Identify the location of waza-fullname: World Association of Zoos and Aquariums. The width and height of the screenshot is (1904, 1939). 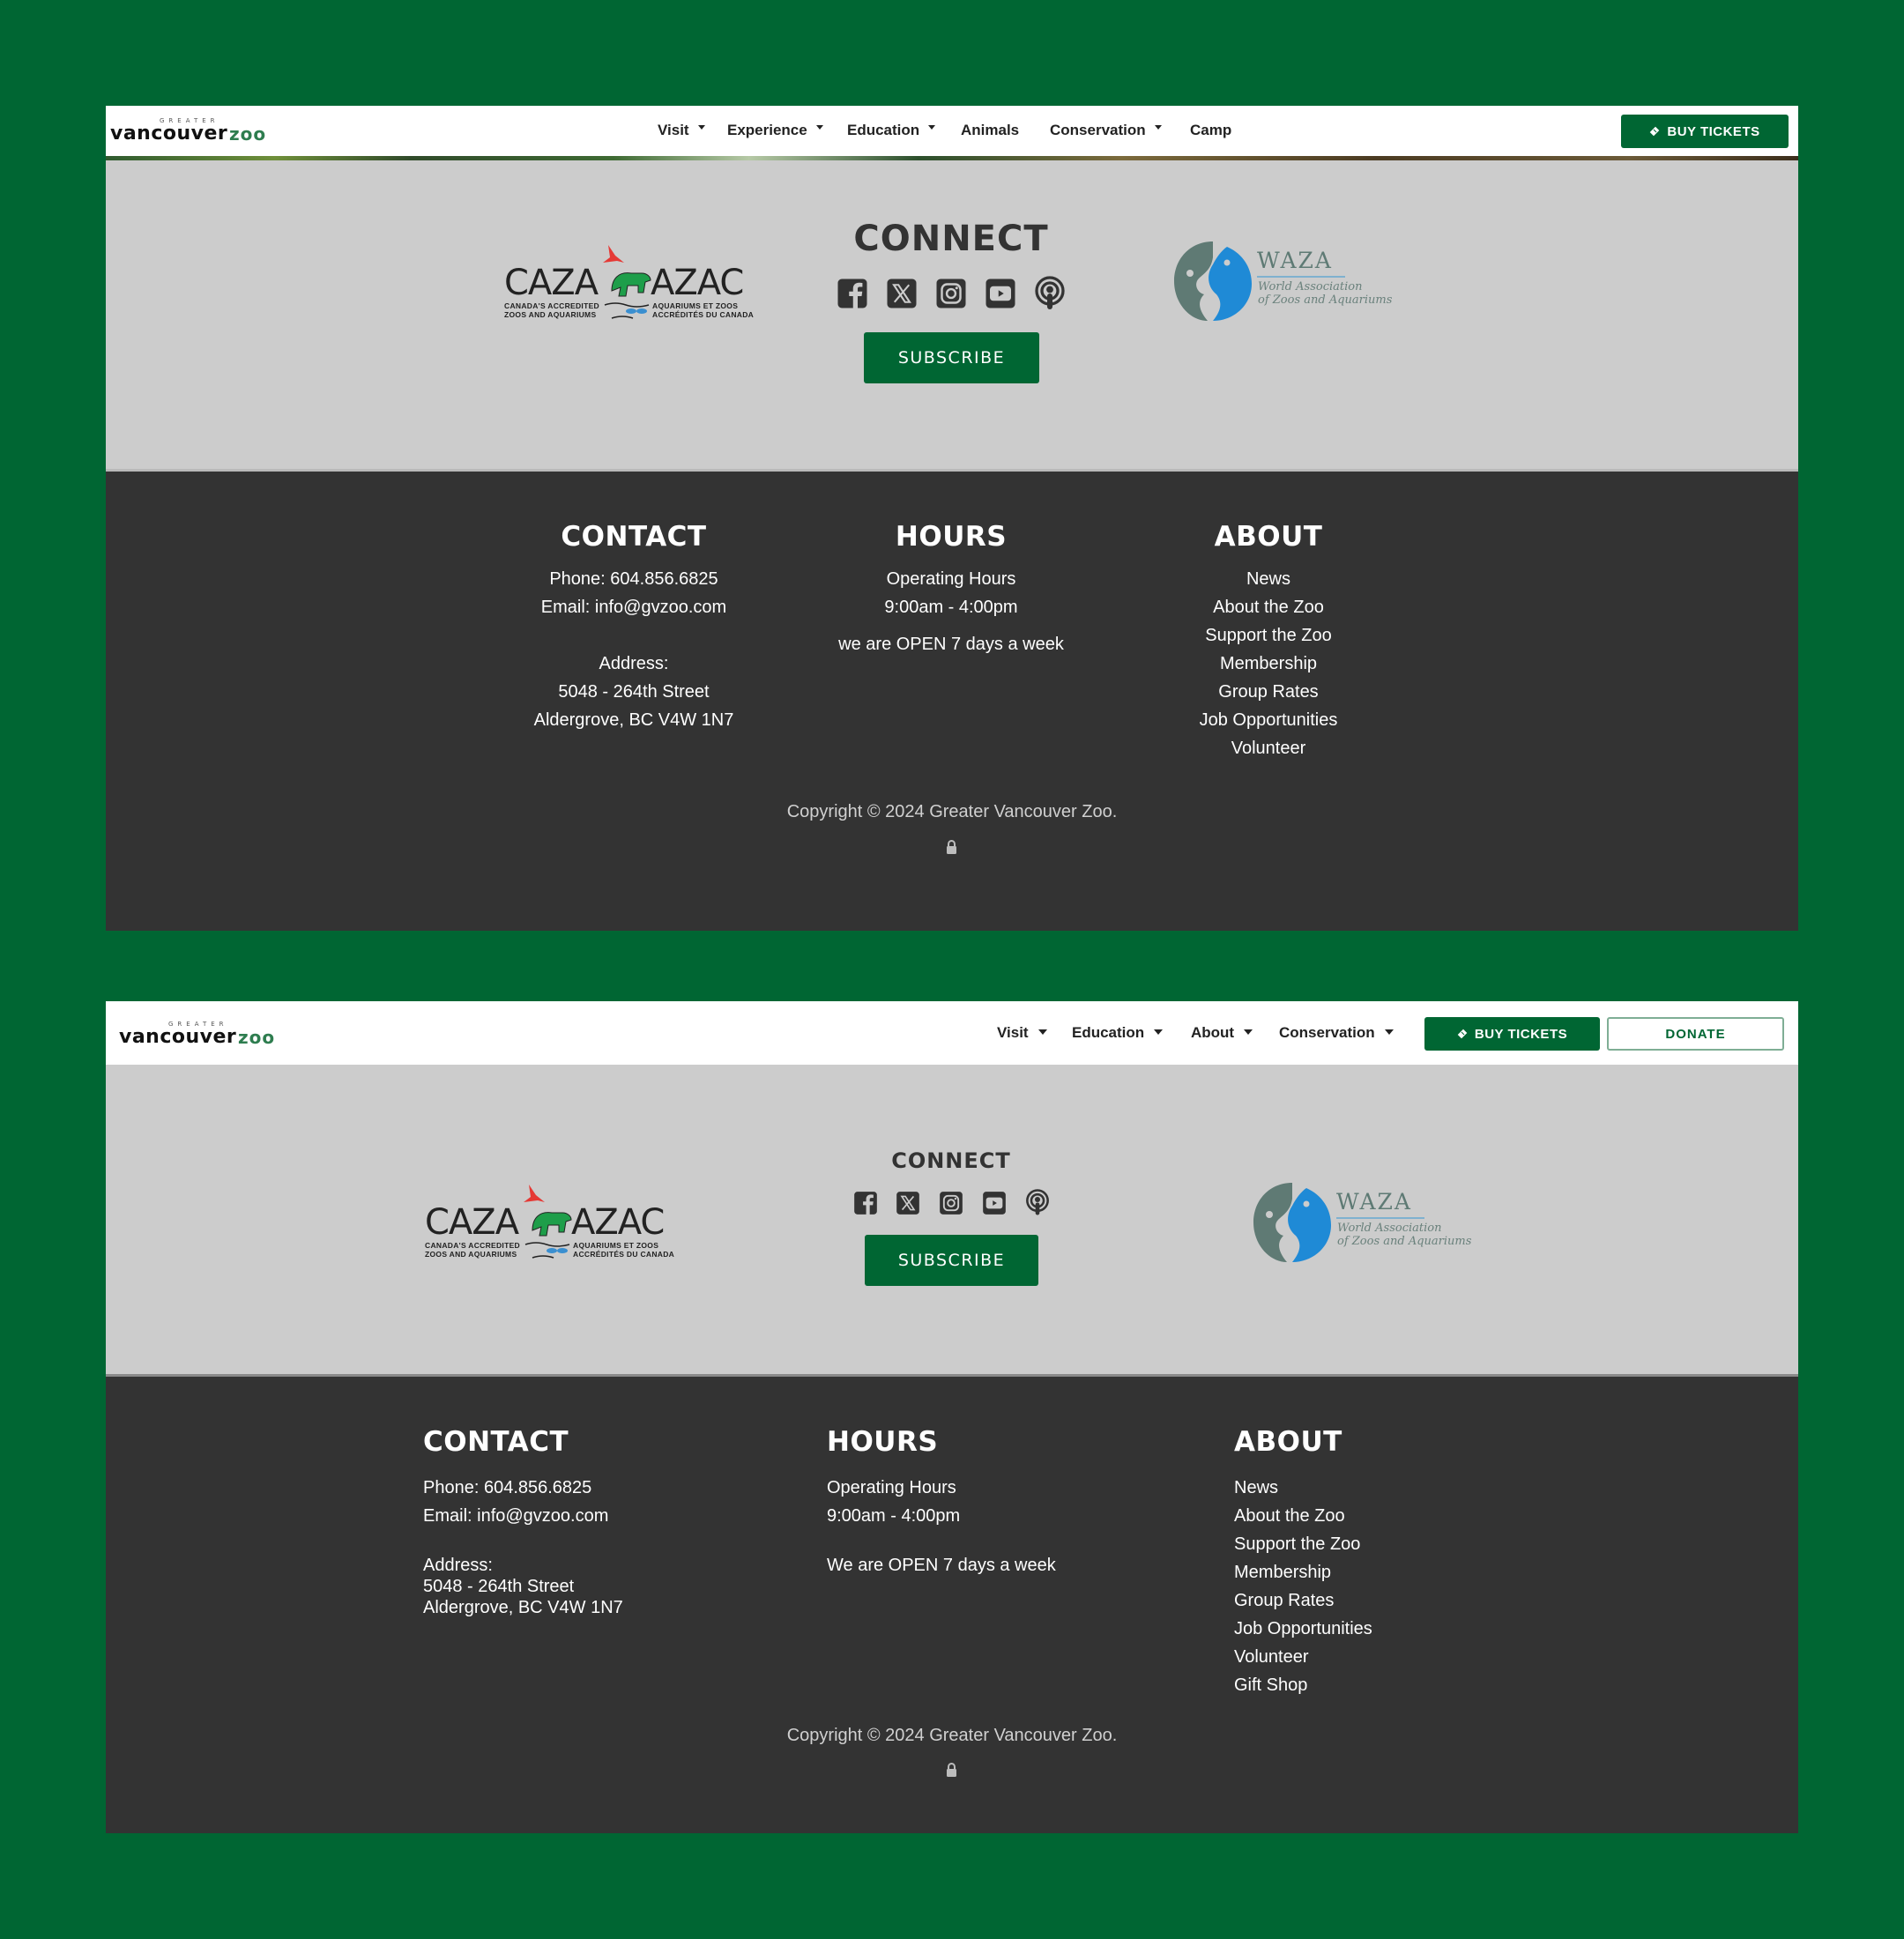
(1404, 1235).